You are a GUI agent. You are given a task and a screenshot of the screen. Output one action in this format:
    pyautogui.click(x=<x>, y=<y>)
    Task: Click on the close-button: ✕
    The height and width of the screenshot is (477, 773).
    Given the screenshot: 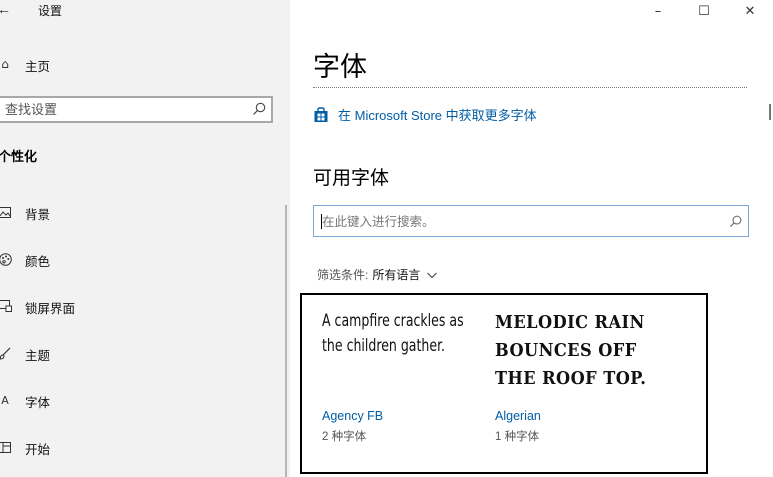 What is the action you would take?
    pyautogui.click(x=750, y=11)
    